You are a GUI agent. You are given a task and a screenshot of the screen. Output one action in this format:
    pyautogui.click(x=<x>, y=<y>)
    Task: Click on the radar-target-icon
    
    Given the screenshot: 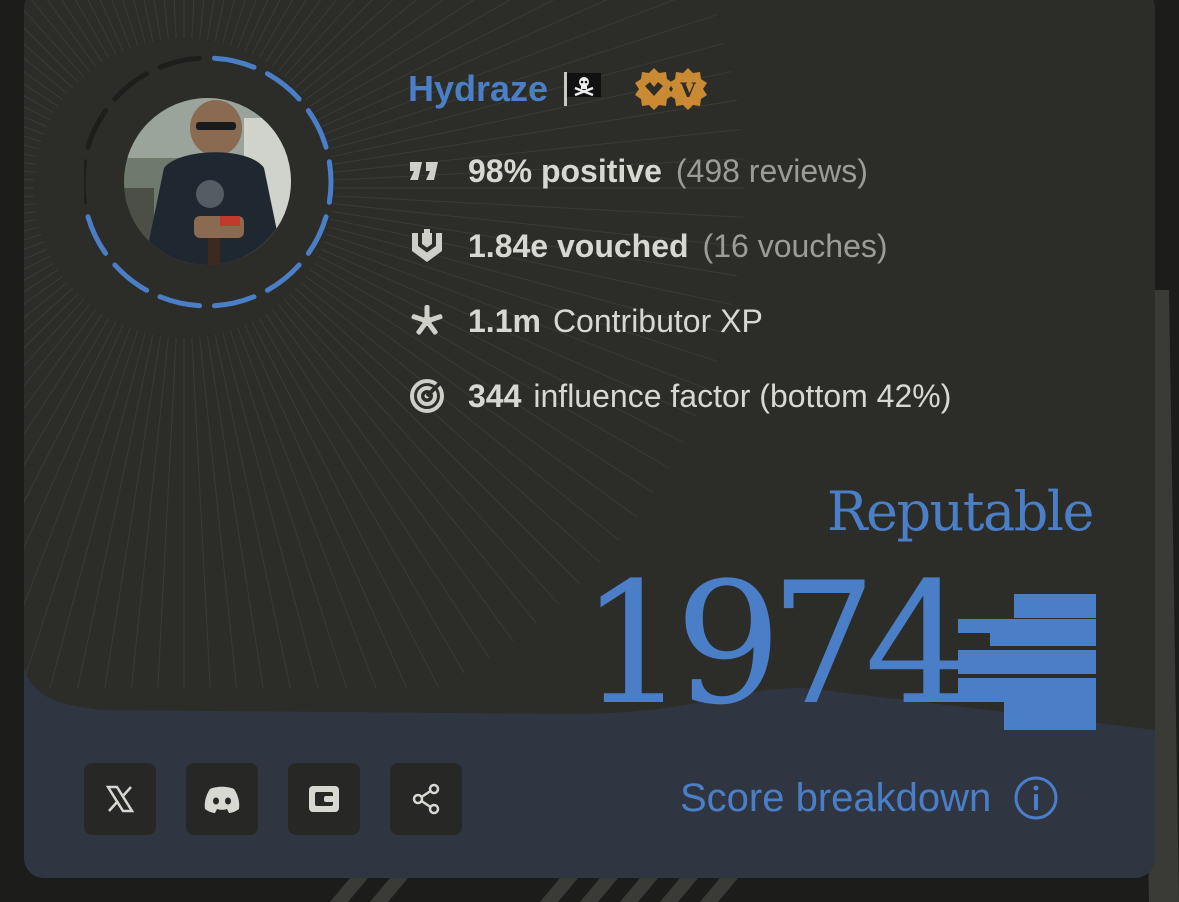 What is the action you would take?
    pyautogui.click(x=427, y=396)
    